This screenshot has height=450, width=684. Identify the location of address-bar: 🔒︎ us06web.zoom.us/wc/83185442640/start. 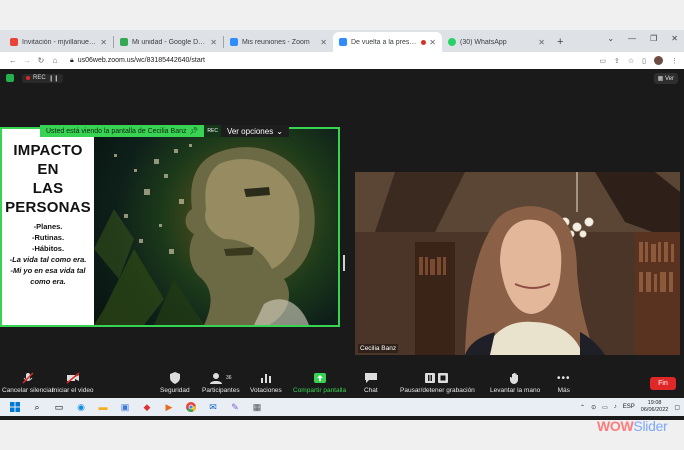
(334, 61).